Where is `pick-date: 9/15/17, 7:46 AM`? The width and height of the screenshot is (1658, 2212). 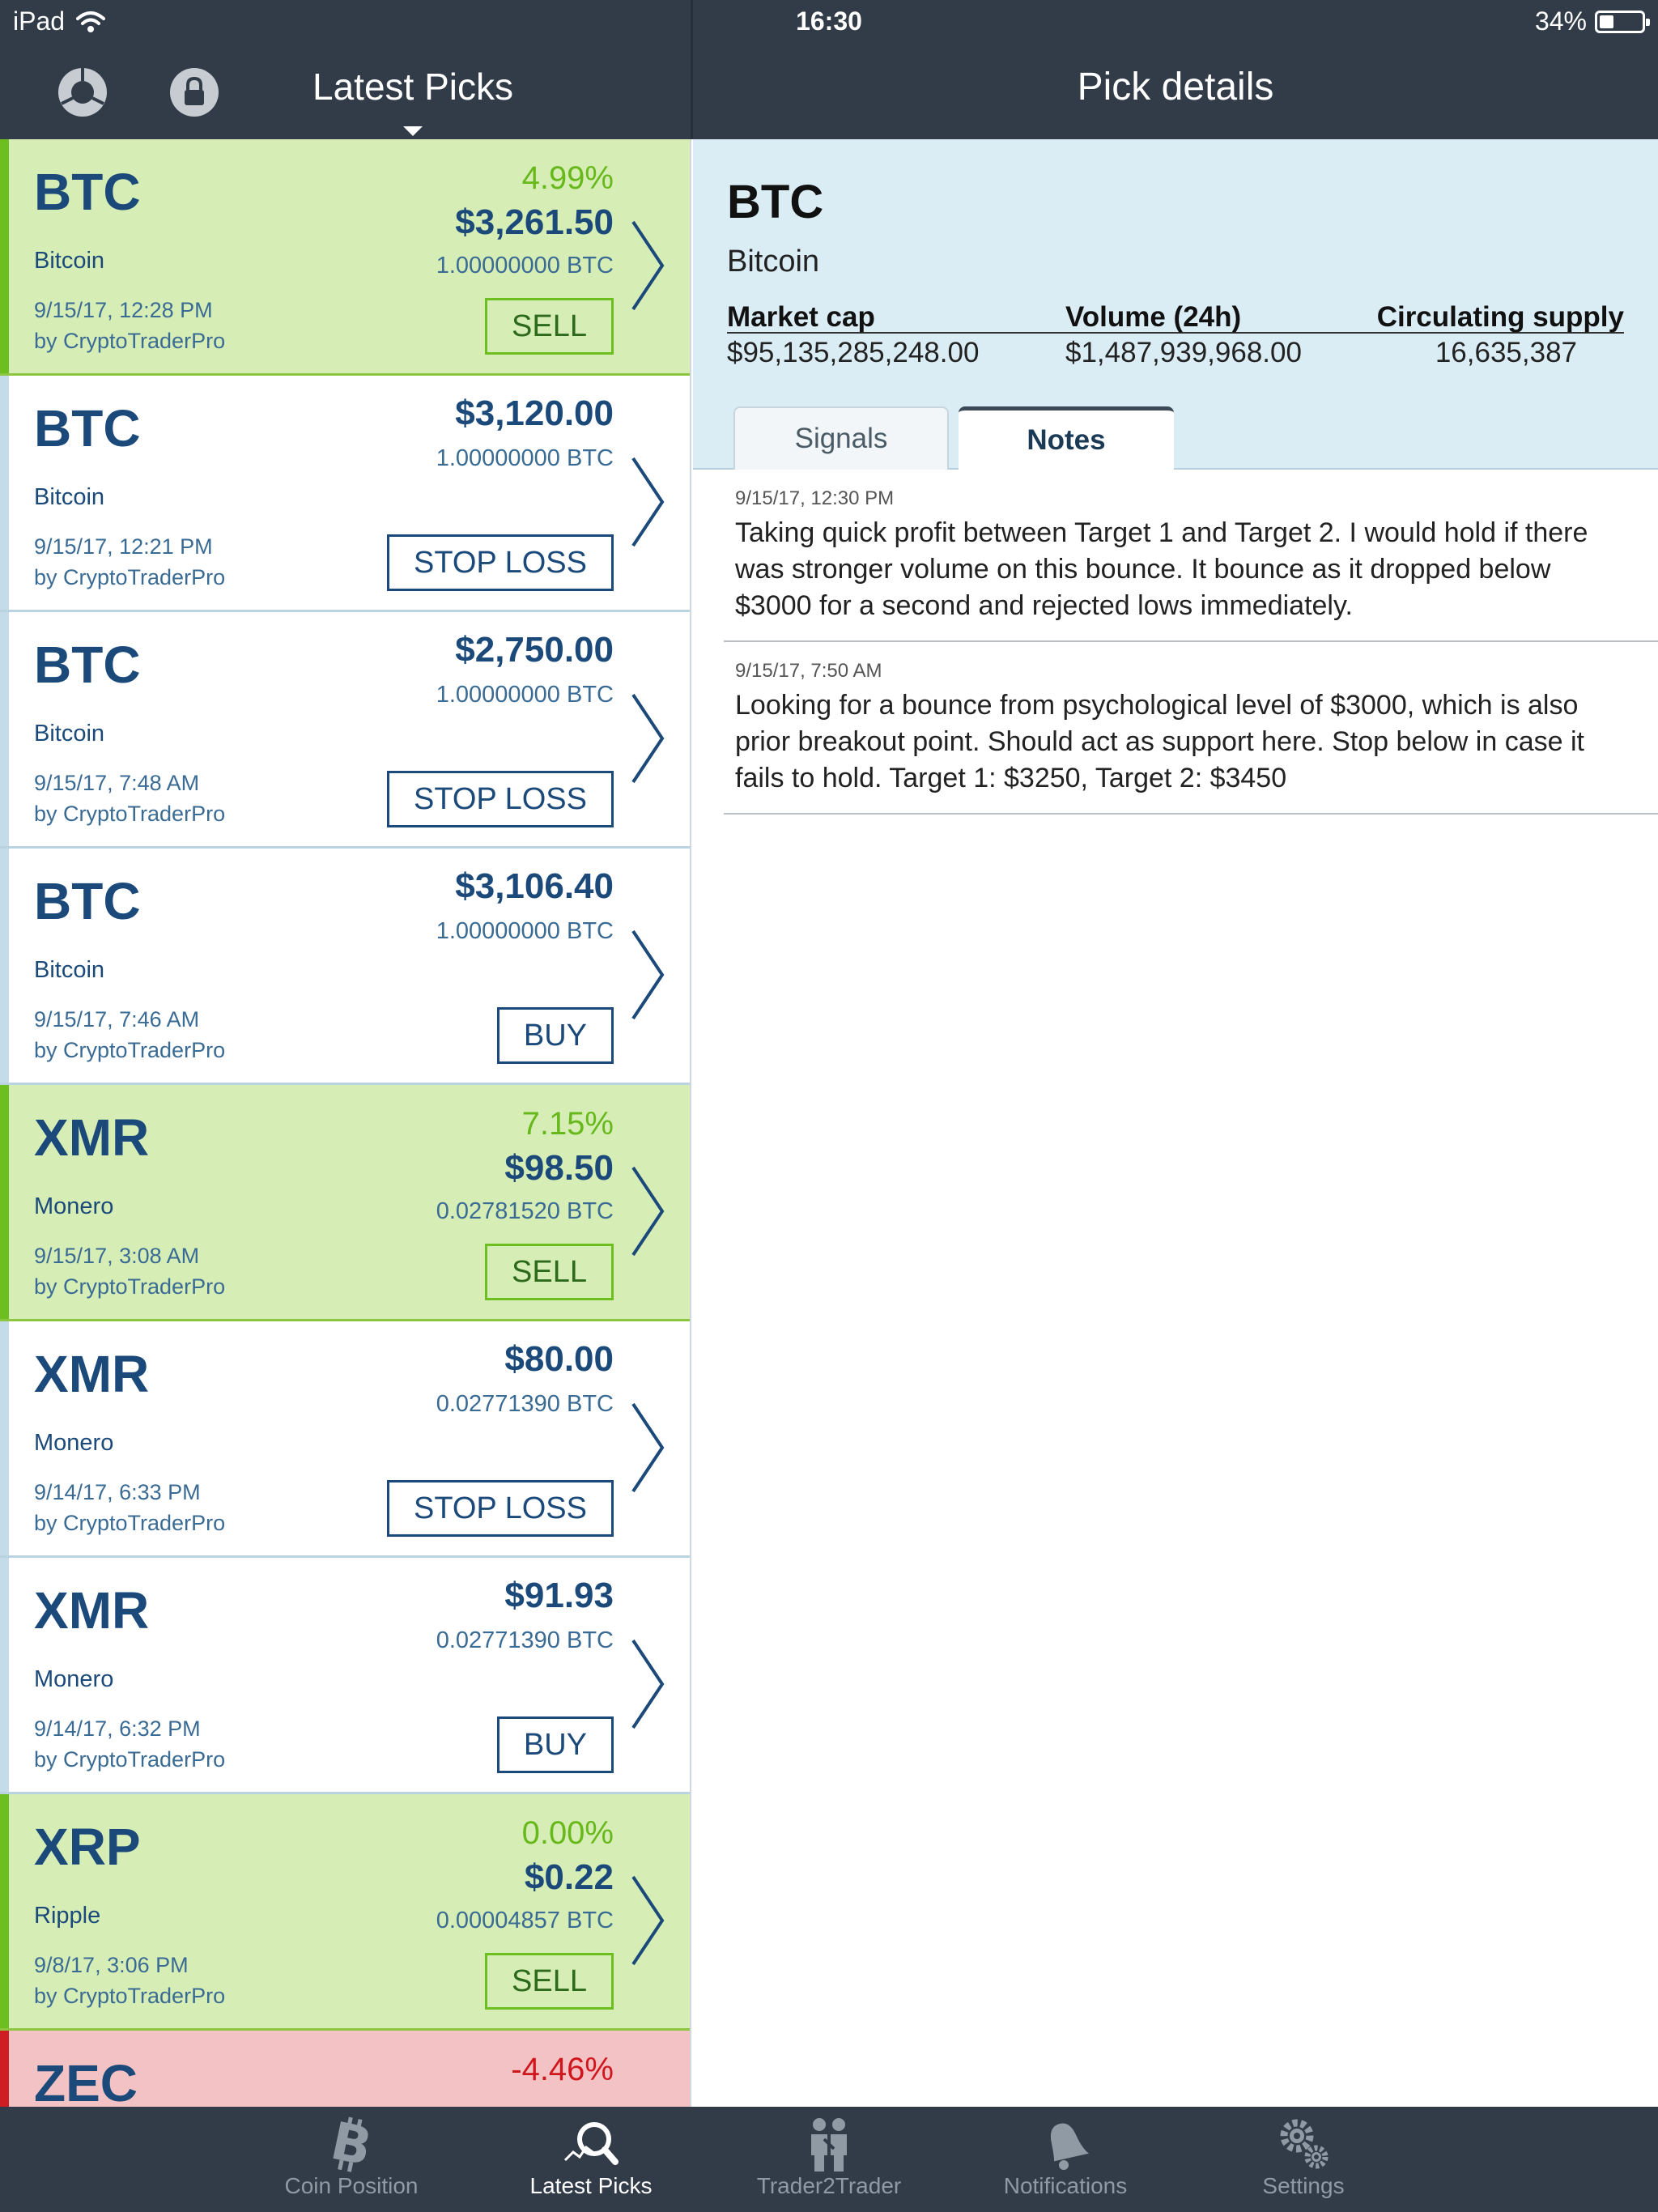 pick-date: 9/15/17, 7:46 AM is located at coordinates (117, 1020).